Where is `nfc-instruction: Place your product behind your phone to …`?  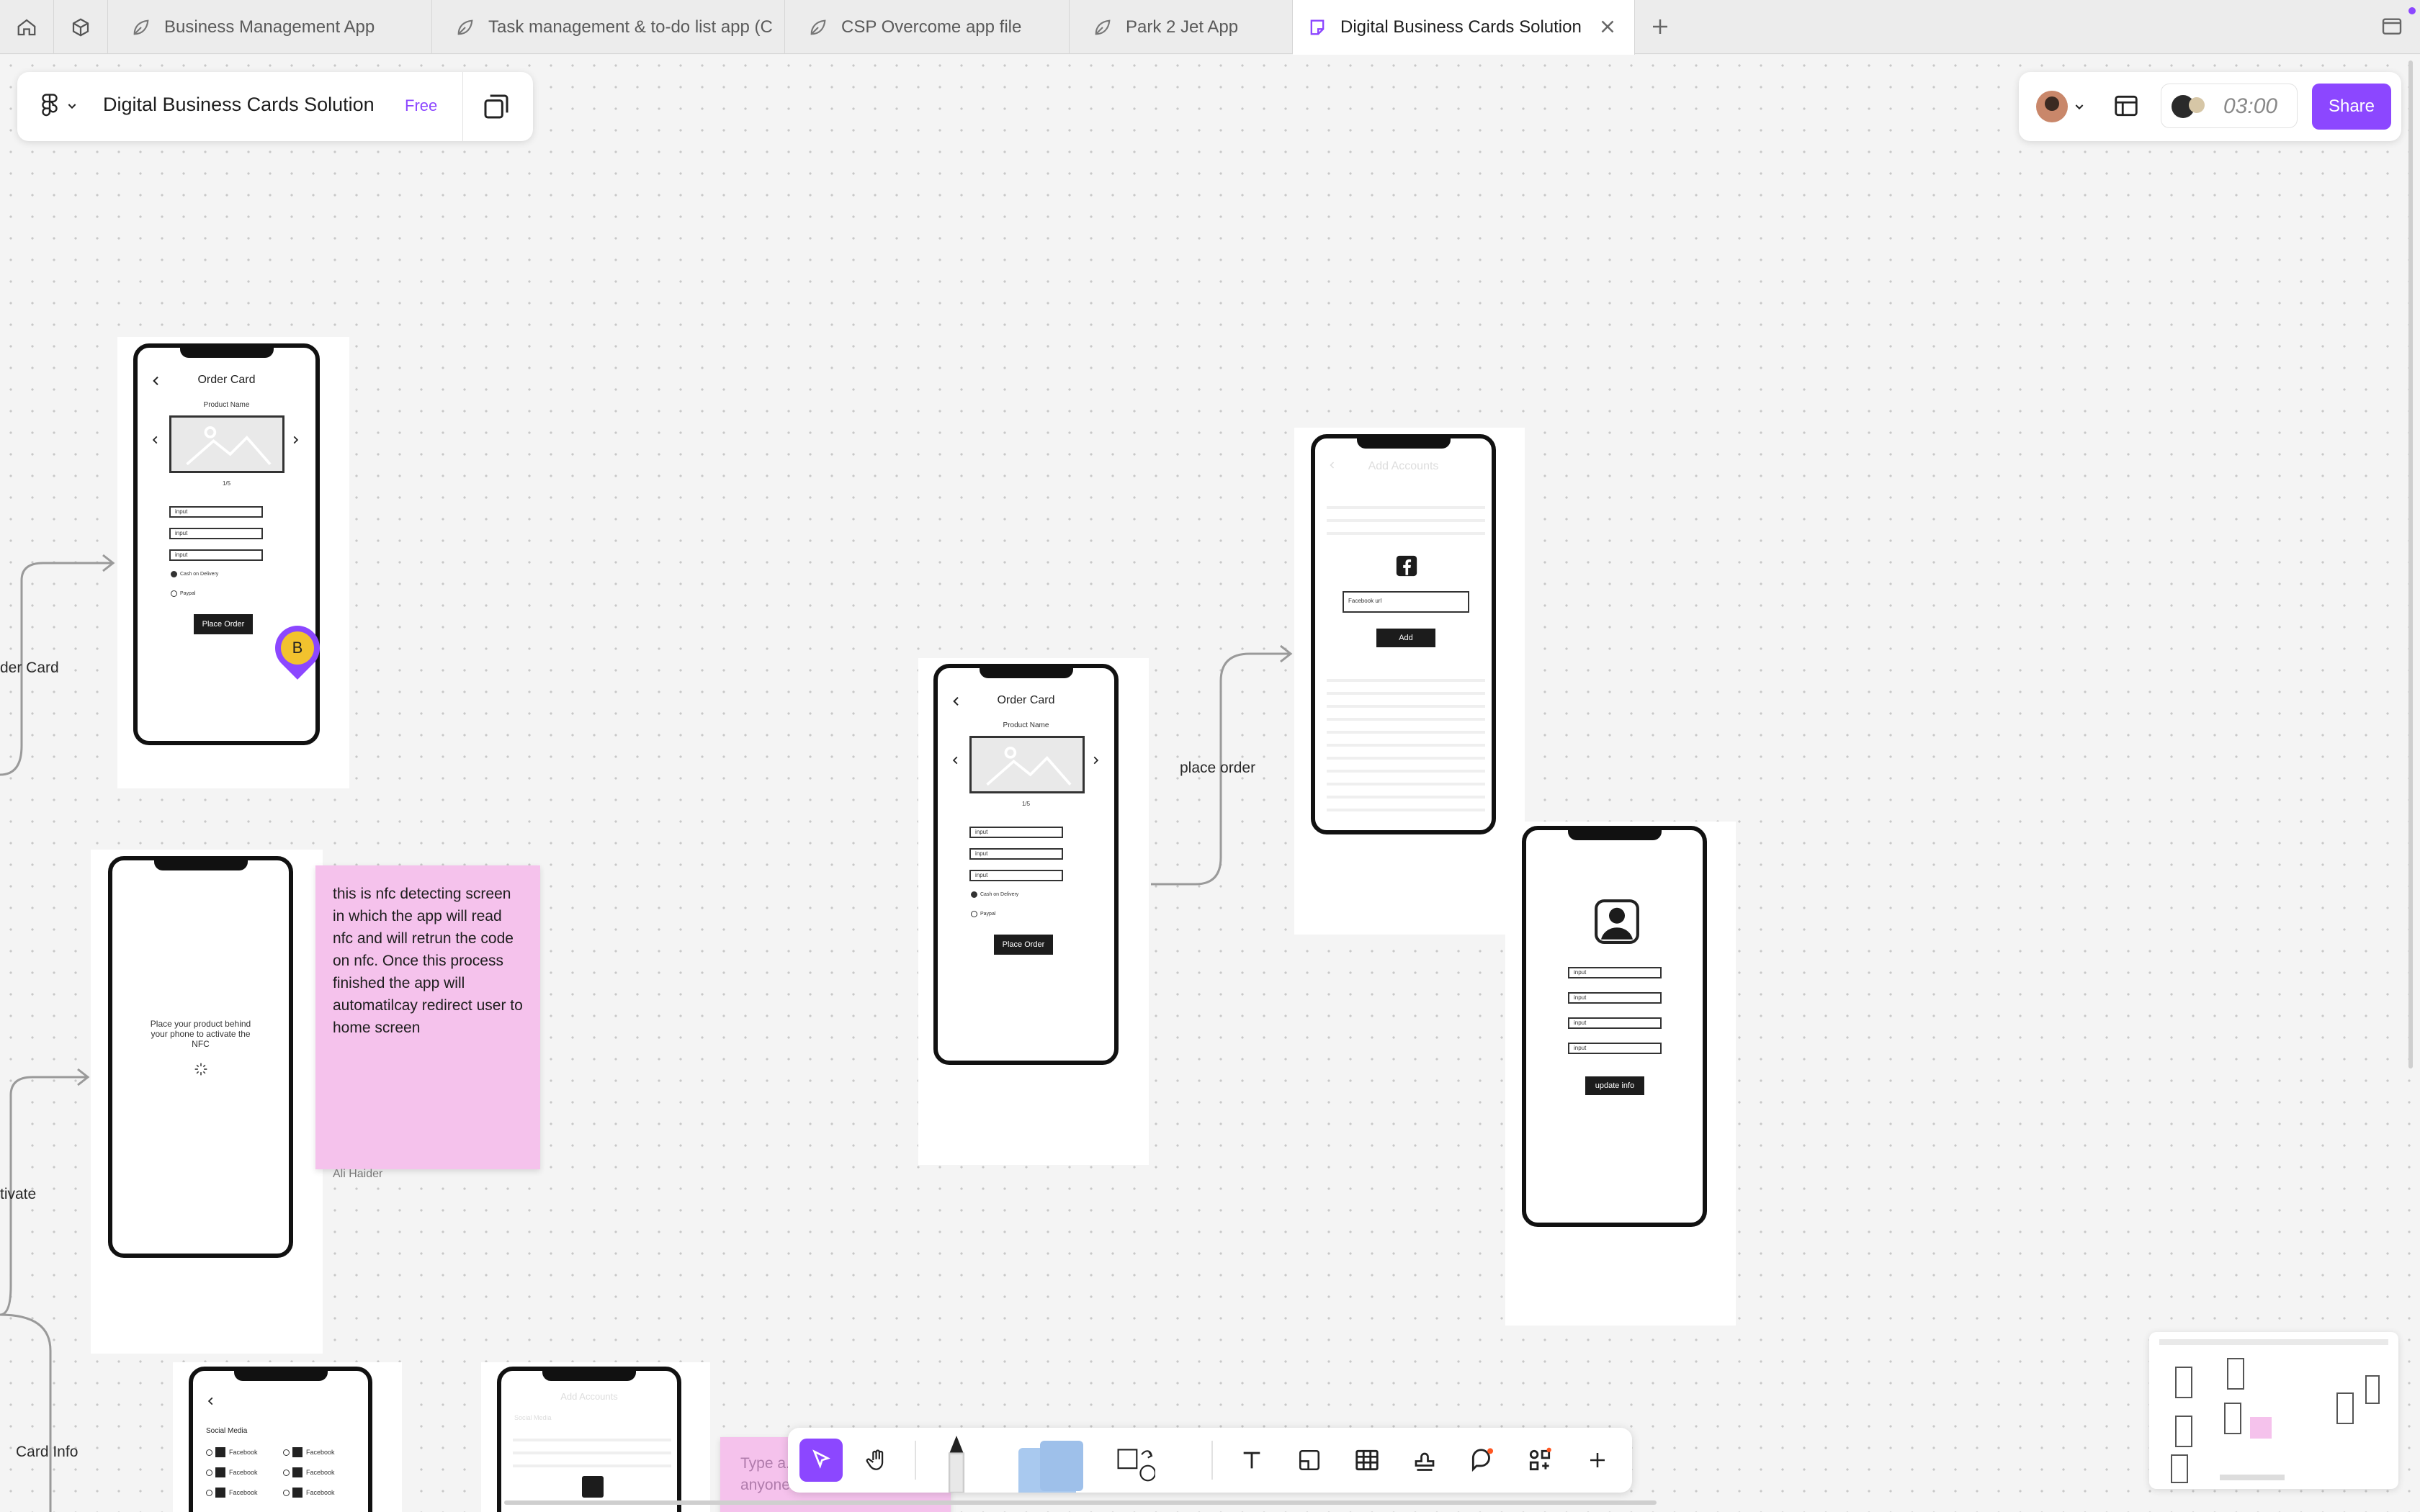
nfc-instruction: Place your product behind your phone to … is located at coordinates (200, 1034).